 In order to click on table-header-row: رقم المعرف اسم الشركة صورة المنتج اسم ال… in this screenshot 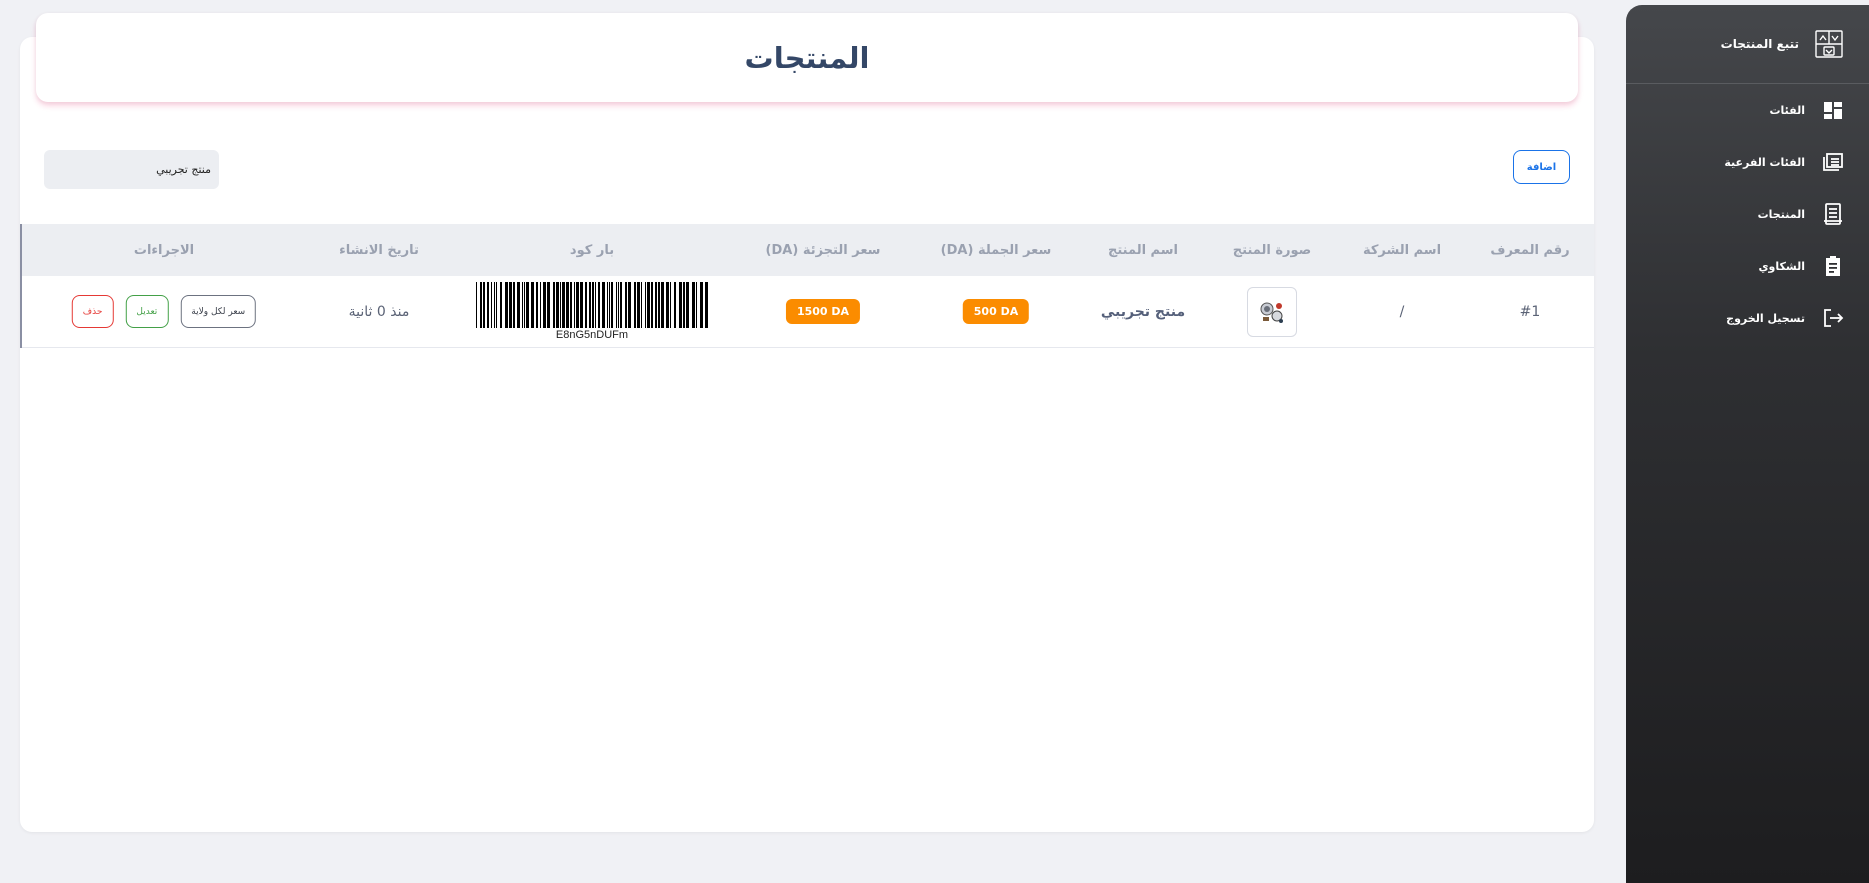, I will do `click(808, 250)`.